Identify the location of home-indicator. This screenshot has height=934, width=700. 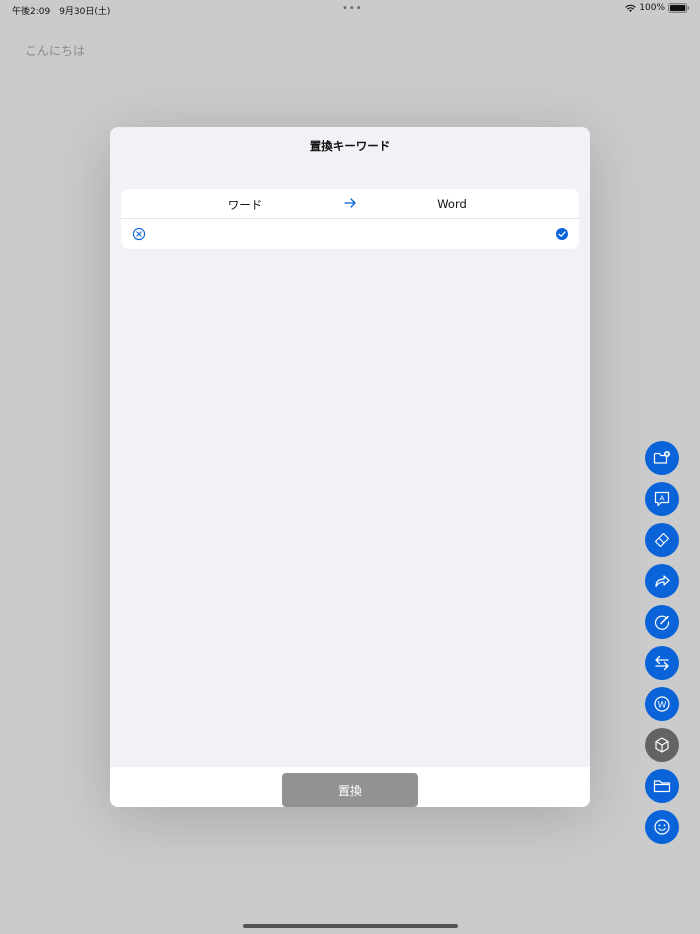
(350, 926).